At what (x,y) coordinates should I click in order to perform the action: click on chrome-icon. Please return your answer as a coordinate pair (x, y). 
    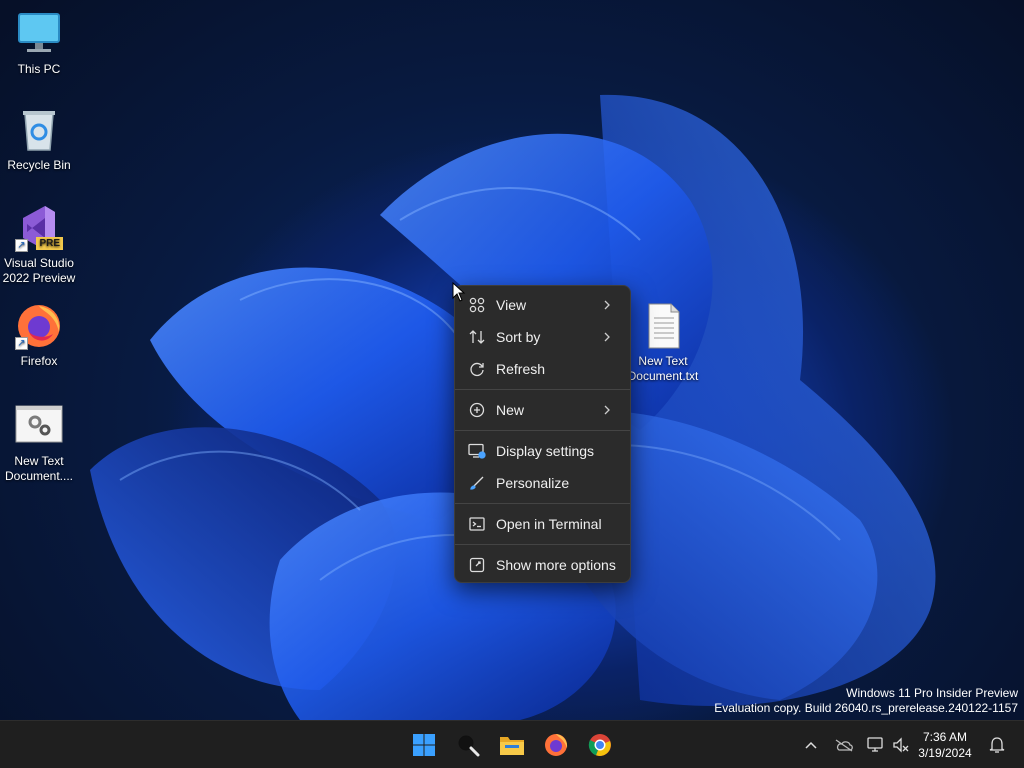
    Looking at the image, I should click on (599, 745).